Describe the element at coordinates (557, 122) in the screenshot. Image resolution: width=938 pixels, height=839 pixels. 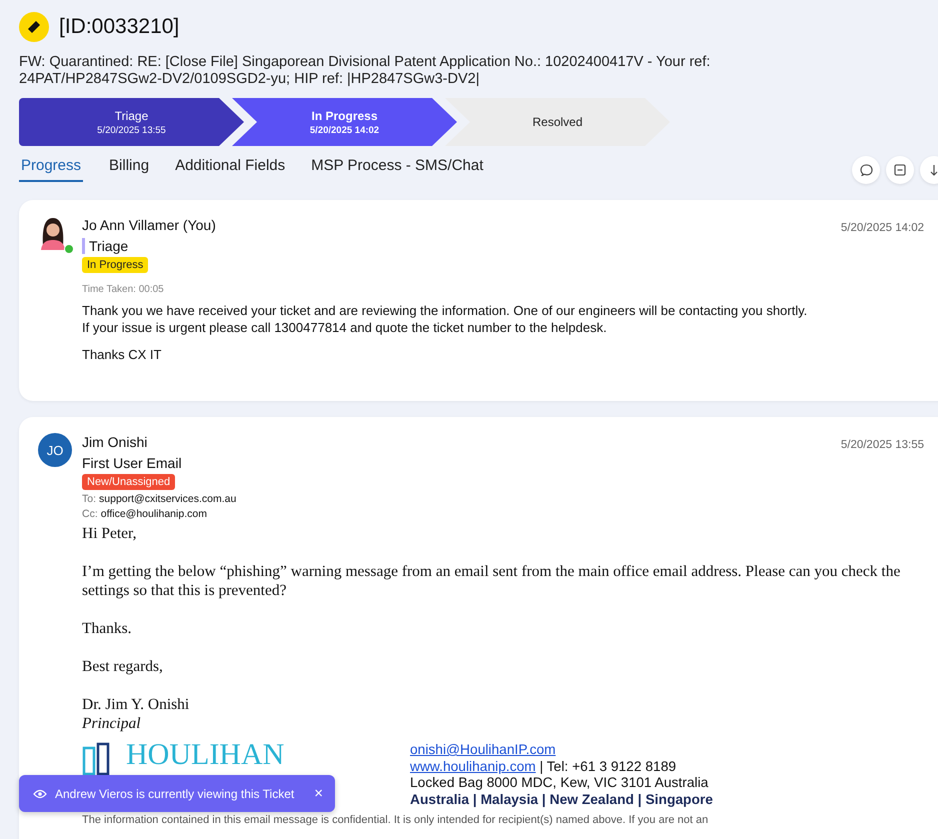
I see `stage-step: Resolved` at that location.